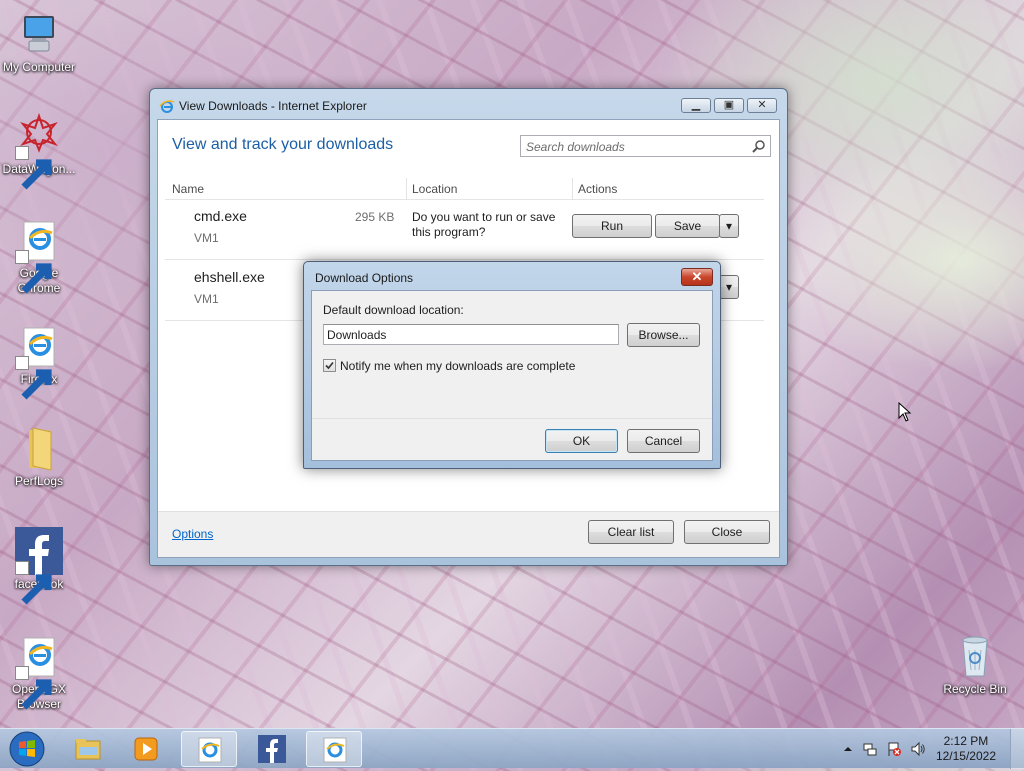  Describe the element at coordinates (966, 741) in the screenshot. I see `clock-time: 2:12 PM` at that location.